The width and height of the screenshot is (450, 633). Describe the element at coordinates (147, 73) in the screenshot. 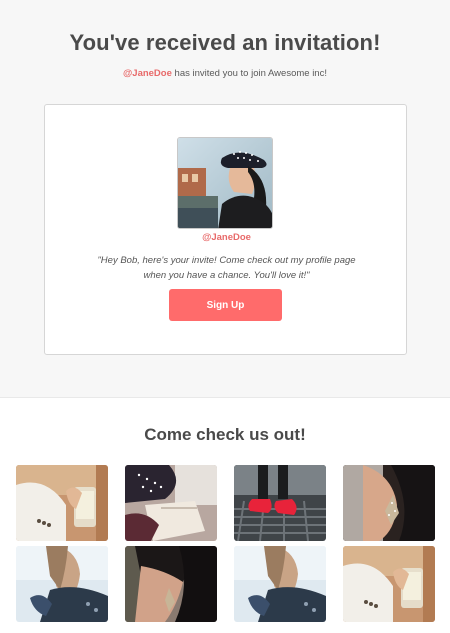

I see `inviter-handle: @JaneDoe` at that location.